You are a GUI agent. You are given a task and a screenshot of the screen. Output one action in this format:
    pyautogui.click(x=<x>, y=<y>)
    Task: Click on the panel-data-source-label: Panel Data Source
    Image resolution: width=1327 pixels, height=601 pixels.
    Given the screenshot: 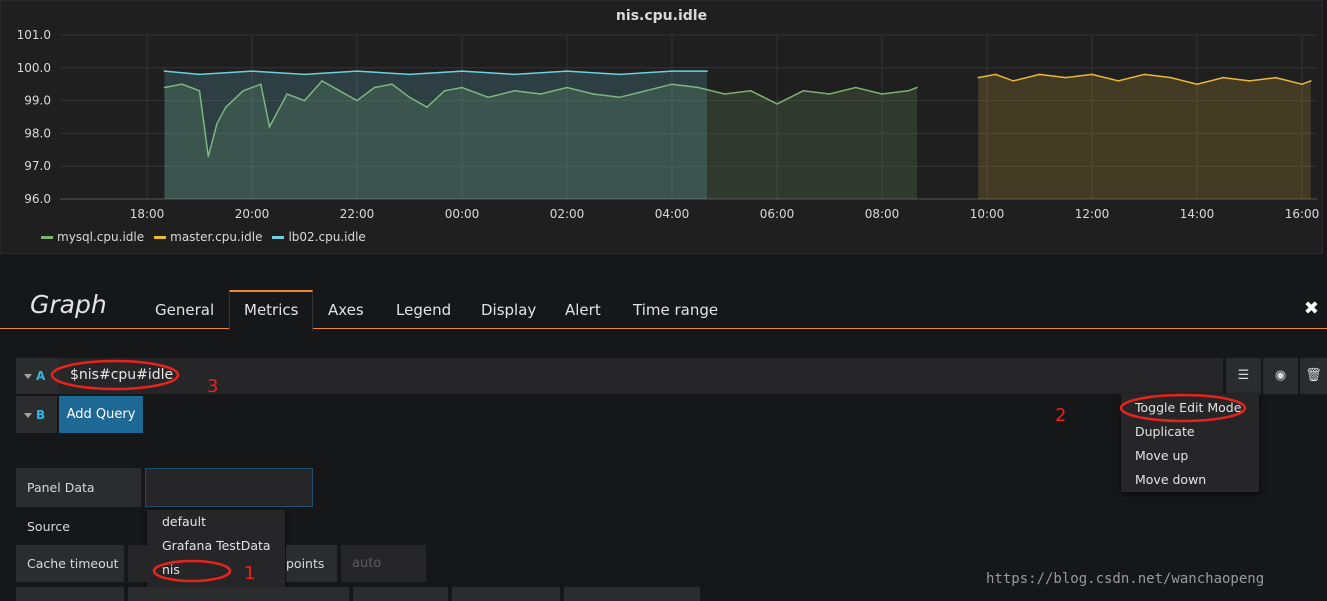 What is the action you would take?
    pyautogui.click(x=78, y=501)
    